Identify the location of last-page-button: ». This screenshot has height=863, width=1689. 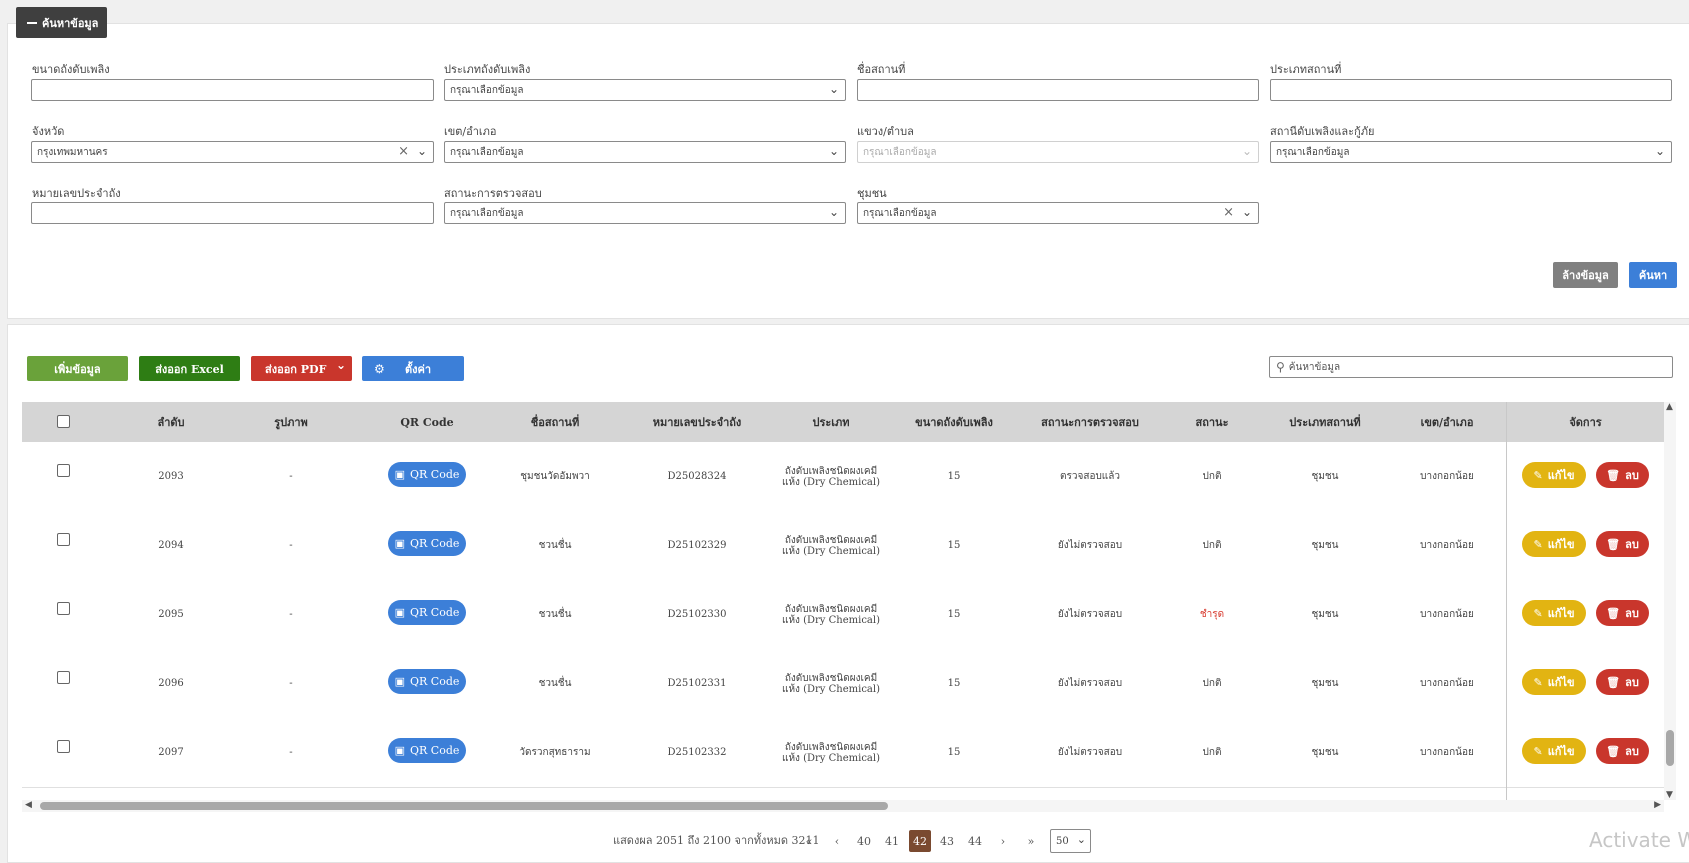
(1031, 841).